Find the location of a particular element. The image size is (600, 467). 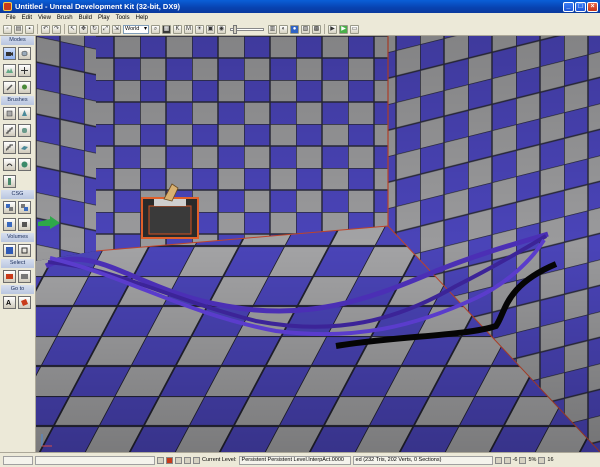

scale-icon: ⤢ is located at coordinates (105, 29).